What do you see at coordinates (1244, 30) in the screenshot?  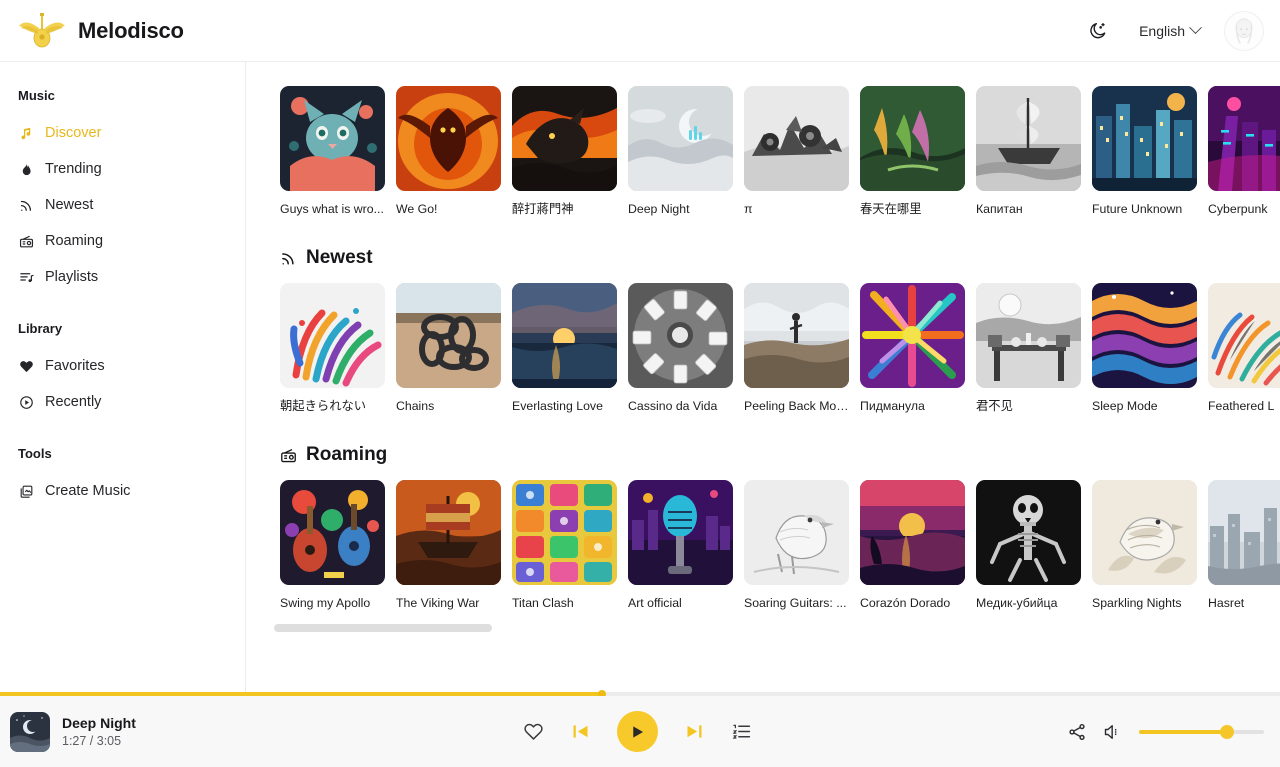 I see `avatar` at bounding box center [1244, 30].